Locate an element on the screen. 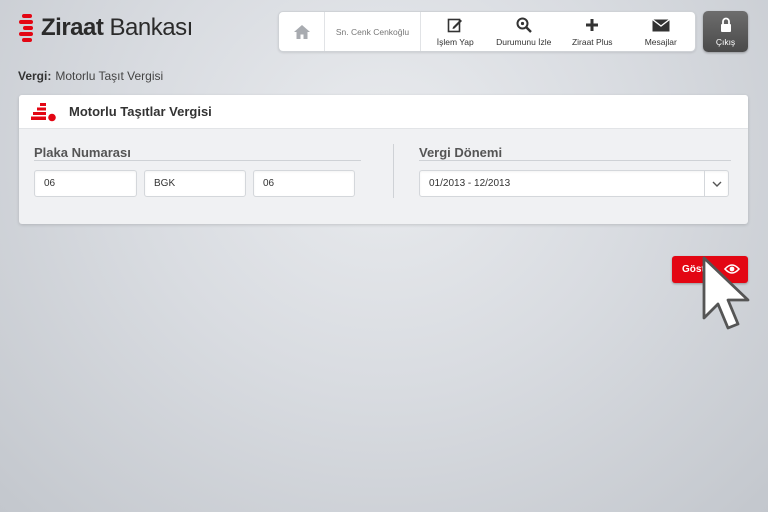 The width and height of the screenshot is (768, 512). home-icon is located at coordinates (301, 31).